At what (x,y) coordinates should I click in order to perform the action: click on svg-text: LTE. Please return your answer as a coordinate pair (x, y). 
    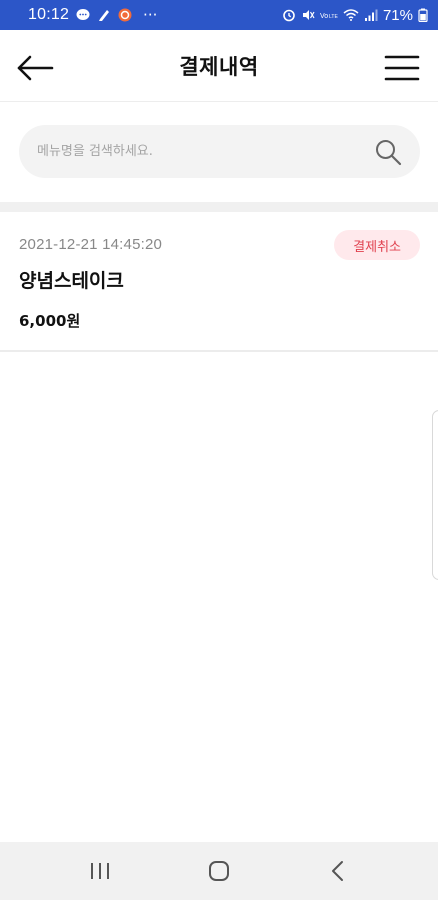
    Looking at the image, I should click on (333, 17).